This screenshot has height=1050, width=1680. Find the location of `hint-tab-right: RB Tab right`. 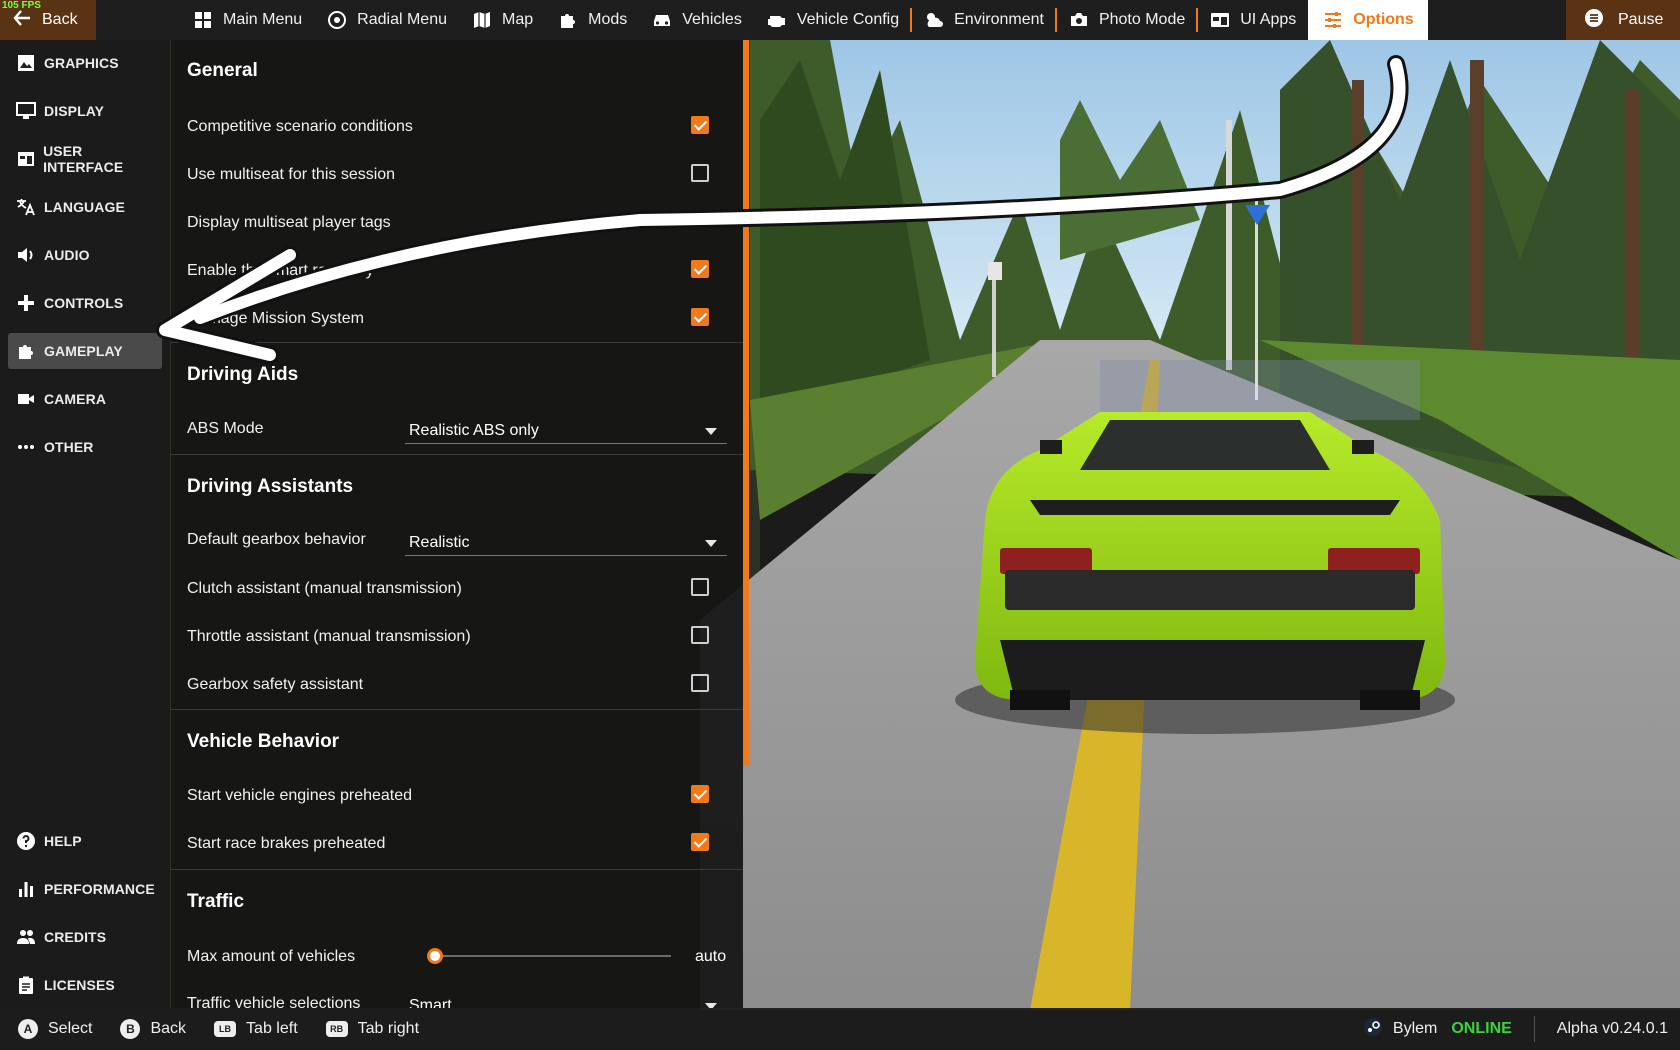

hint-tab-right: RB Tab right is located at coordinates (372, 1029).